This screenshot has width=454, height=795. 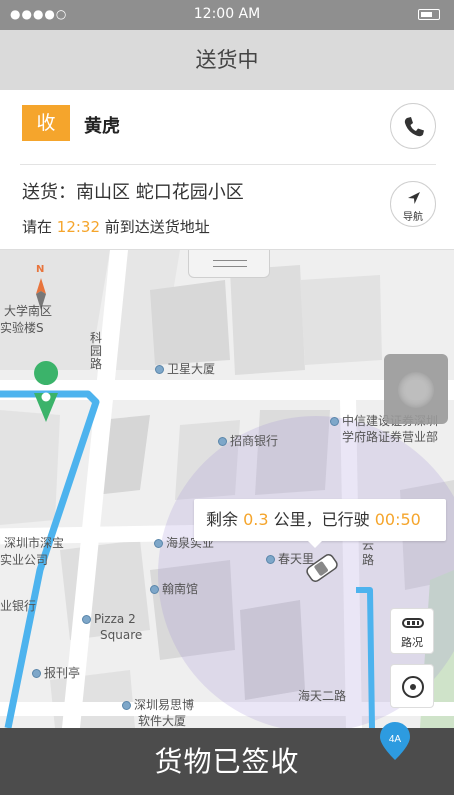 I want to click on route-badge-label: 4A, so click(x=395, y=739).